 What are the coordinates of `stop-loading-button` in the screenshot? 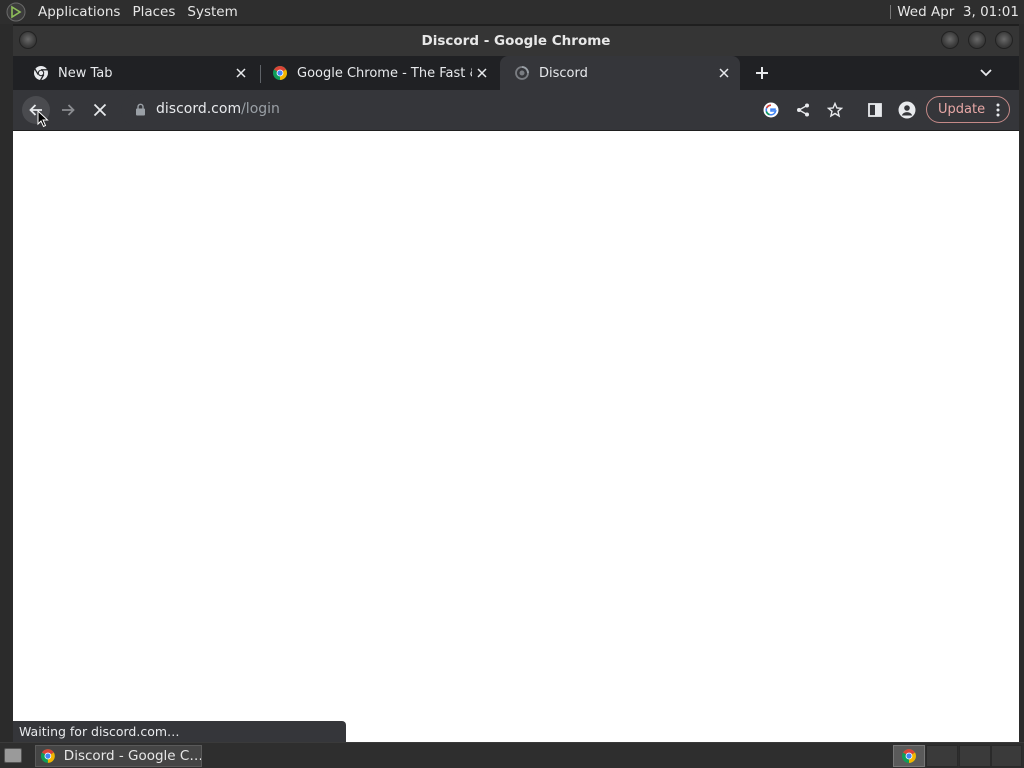 It's located at (100, 110).